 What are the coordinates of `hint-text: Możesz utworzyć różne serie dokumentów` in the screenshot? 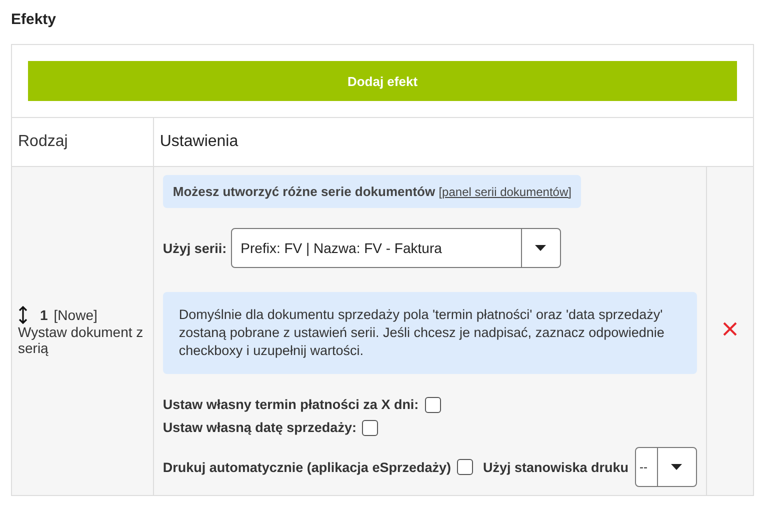 It's located at (304, 191).